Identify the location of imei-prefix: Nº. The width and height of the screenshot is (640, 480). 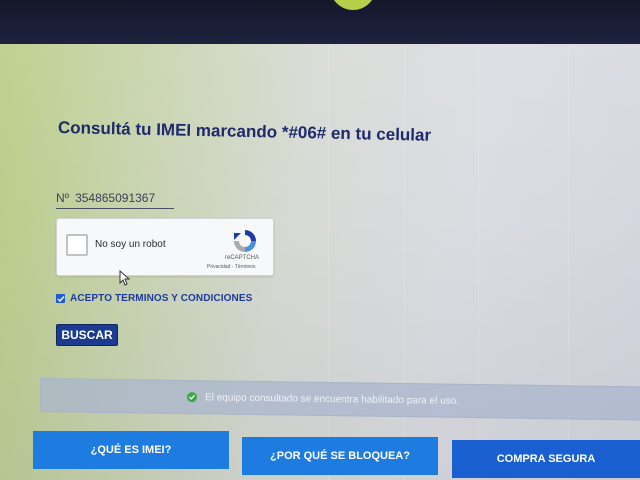
(63, 198).